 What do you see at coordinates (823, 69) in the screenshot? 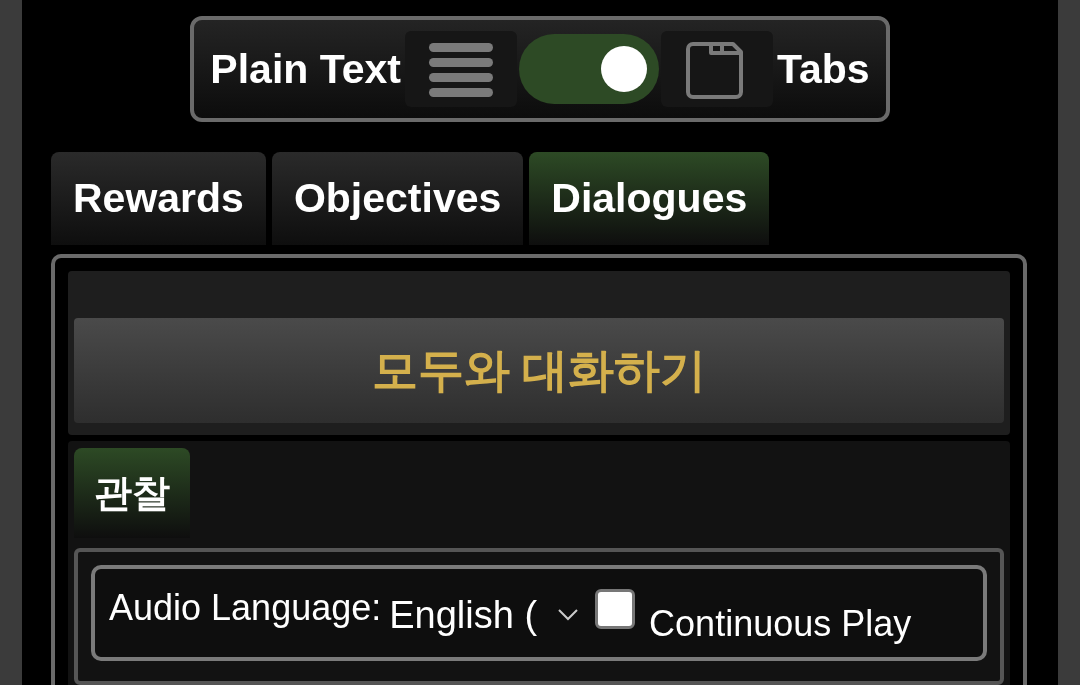
I see `tabs-label: Tabs` at bounding box center [823, 69].